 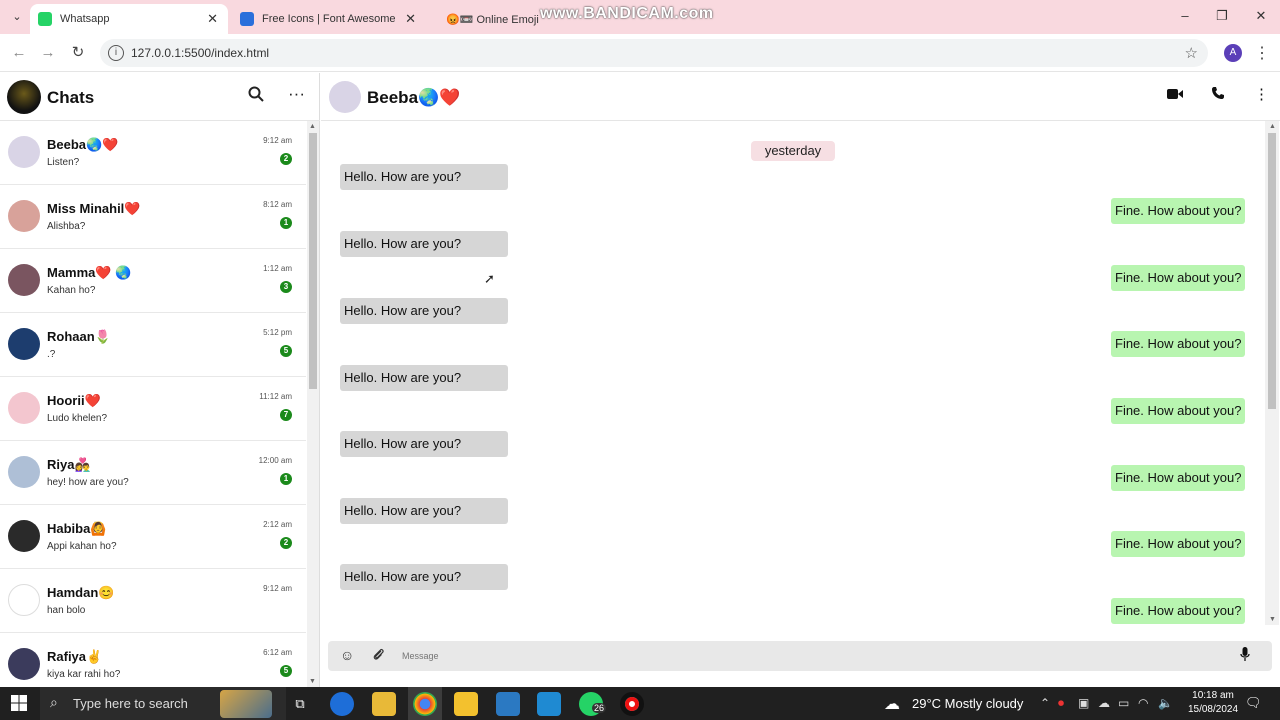 I want to click on more-options-icon: ···, so click(x=296, y=94).